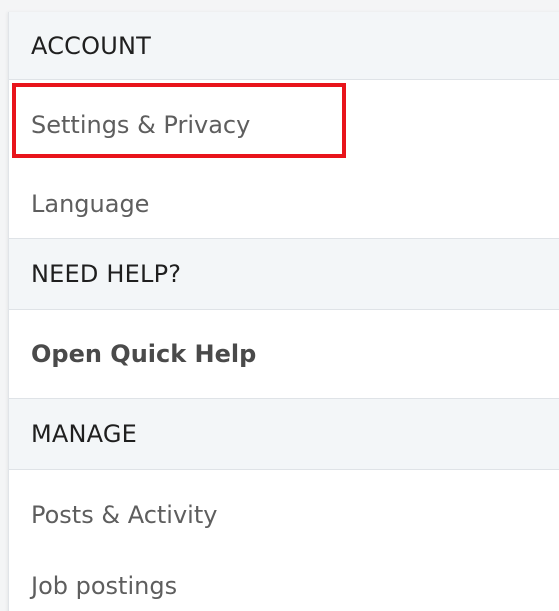 The width and height of the screenshot is (559, 611). I want to click on account-section-header: ACCOUNT, so click(284, 46).